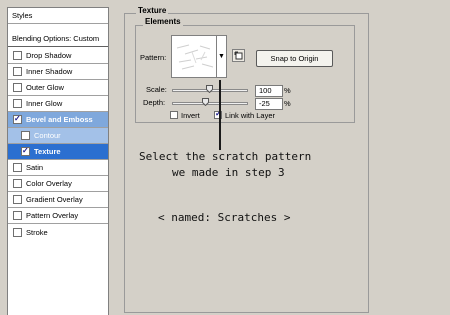 This screenshot has width=450, height=315. What do you see at coordinates (287, 90) in the screenshot?
I see `scale-unit: %` at bounding box center [287, 90].